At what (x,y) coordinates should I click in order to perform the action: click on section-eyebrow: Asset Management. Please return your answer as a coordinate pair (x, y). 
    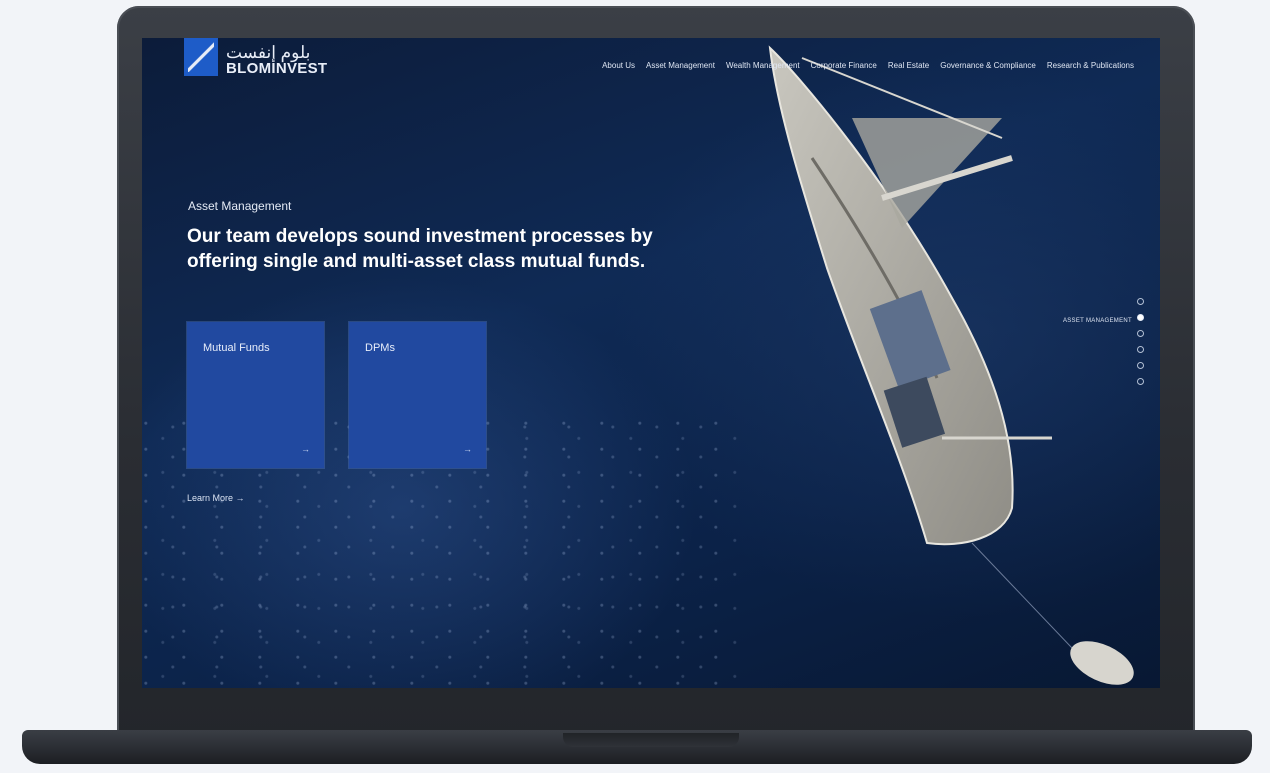
    Looking at the image, I should click on (240, 206).